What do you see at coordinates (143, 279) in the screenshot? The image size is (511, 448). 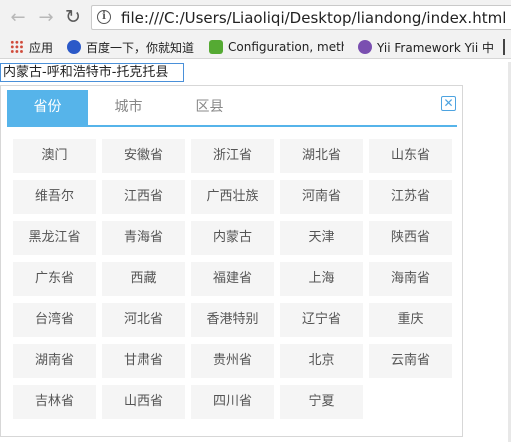 I see `province-option: 西藏` at bounding box center [143, 279].